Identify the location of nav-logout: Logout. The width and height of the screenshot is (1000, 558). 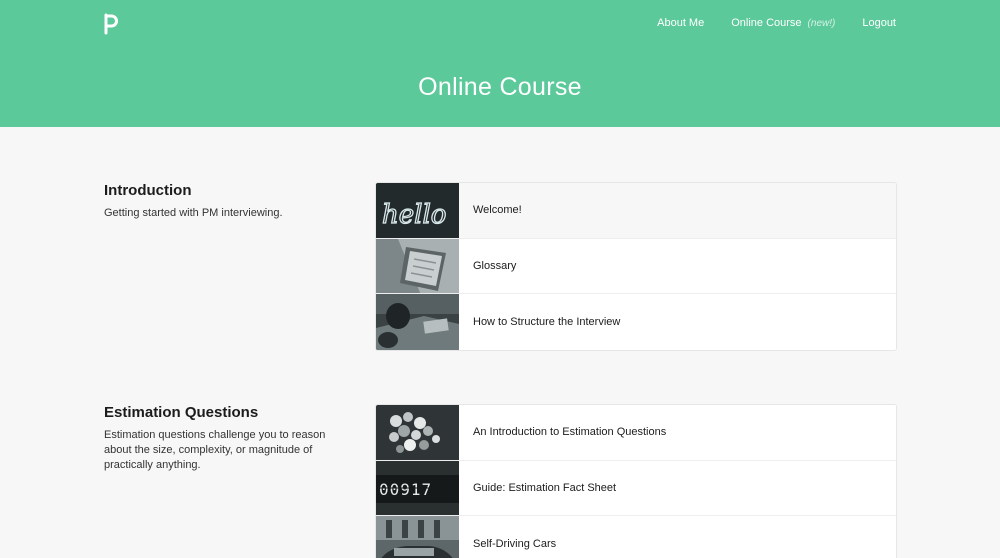
(879, 23).